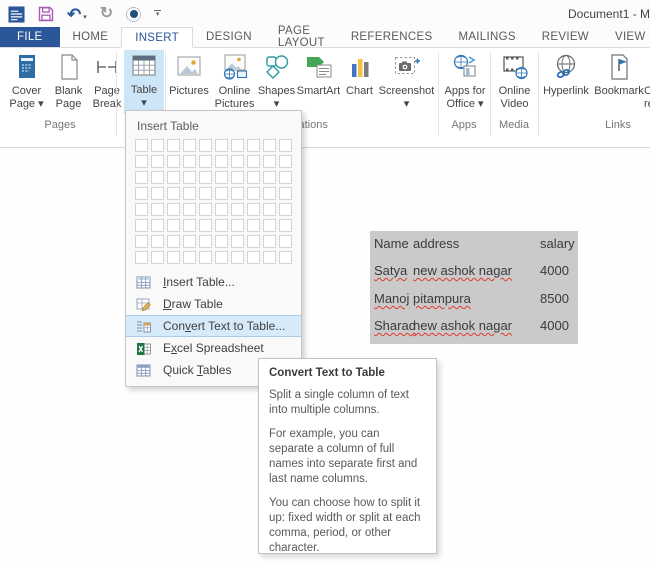  I want to click on customize-qat-icon: ▾, so click(158, 14).